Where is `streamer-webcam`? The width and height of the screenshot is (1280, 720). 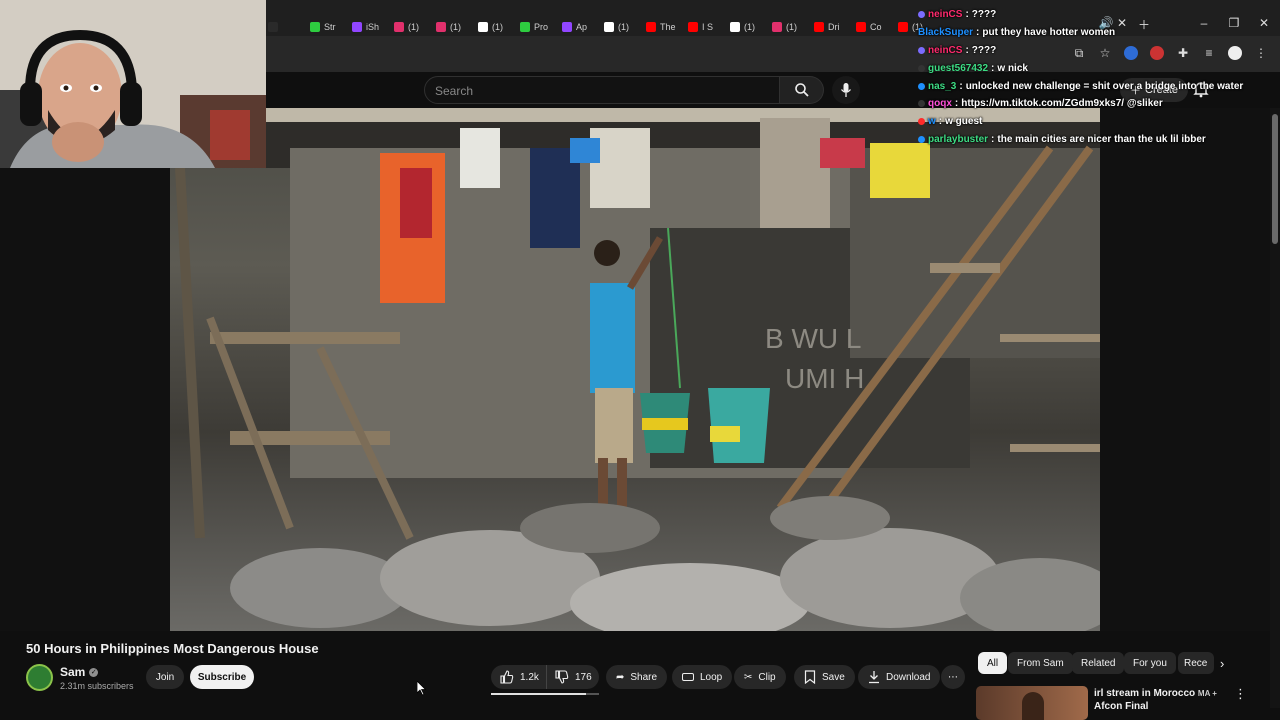 streamer-webcam is located at coordinates (133, 84).